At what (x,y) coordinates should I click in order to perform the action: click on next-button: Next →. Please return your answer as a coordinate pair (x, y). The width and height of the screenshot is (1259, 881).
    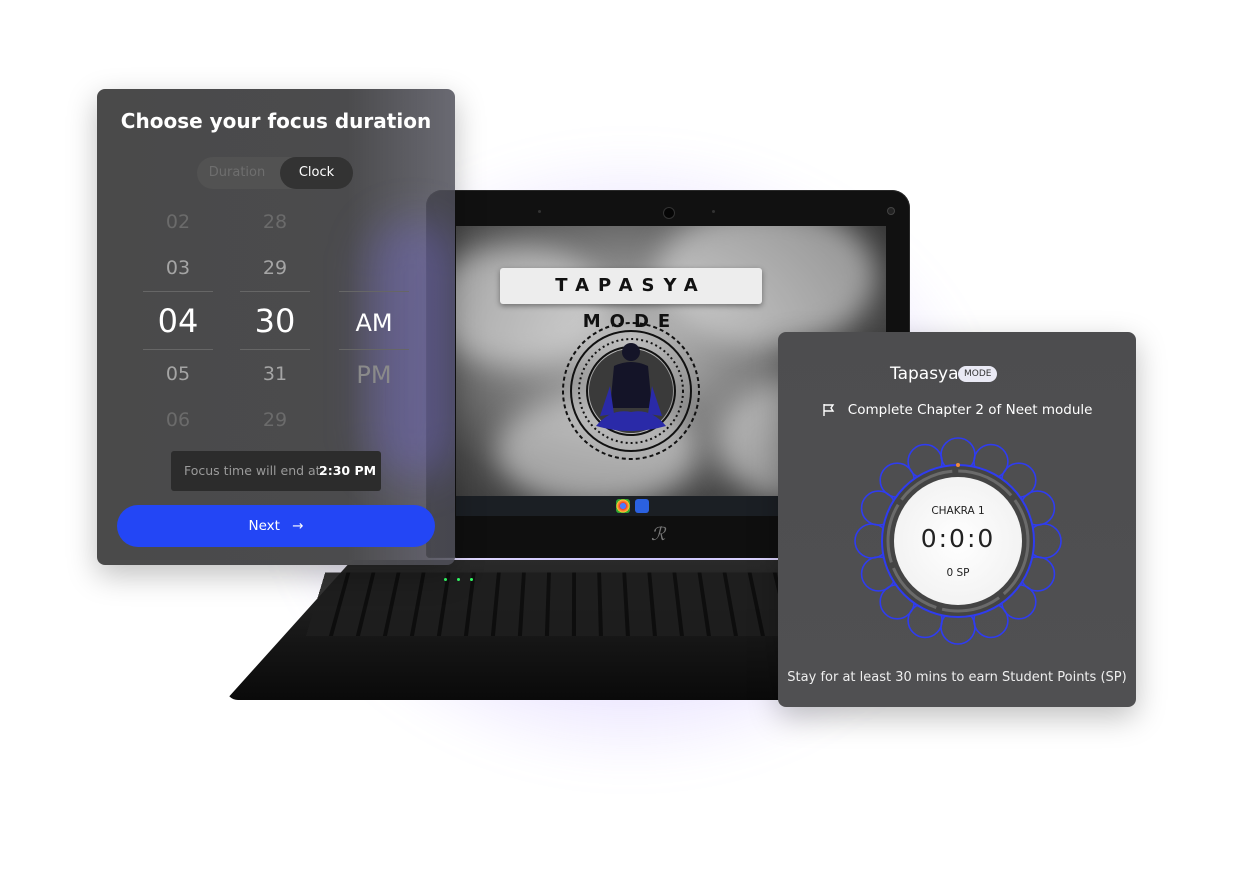
    Looking at the image, I should click on (276, 526).